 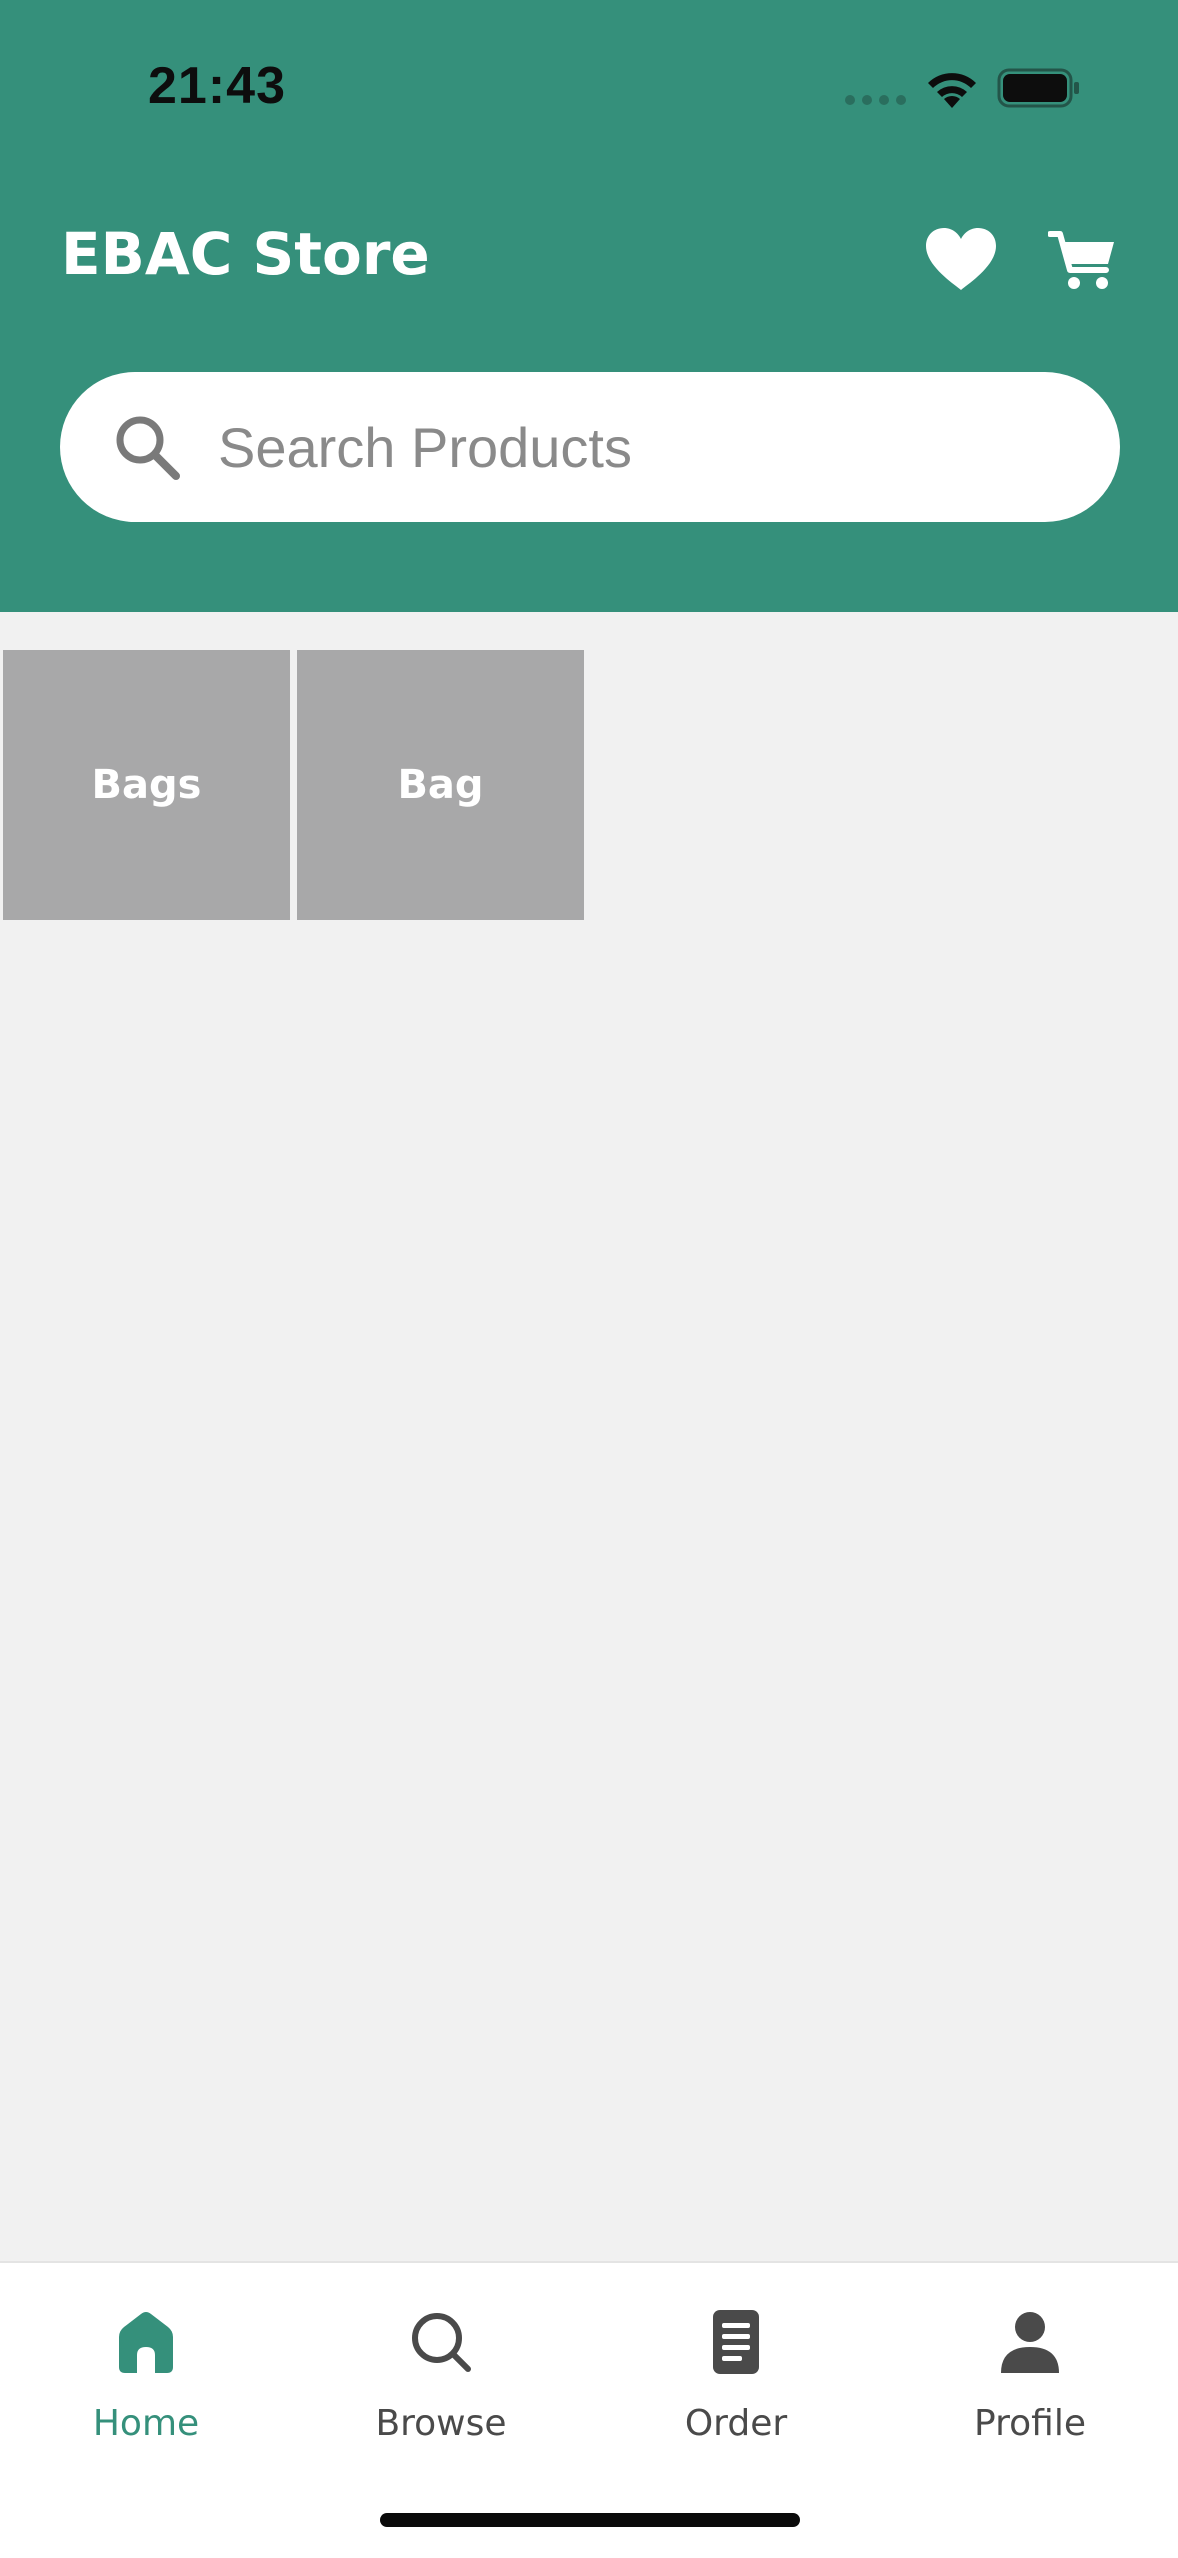 I want to click on category-tile-bags: Bags, so click(x=146, y=785).